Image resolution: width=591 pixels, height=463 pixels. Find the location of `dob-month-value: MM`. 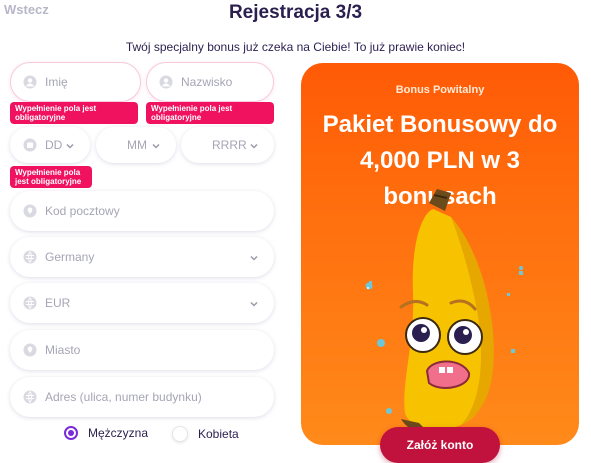

dob-month-value: MM is located at coordinates (137, 145).